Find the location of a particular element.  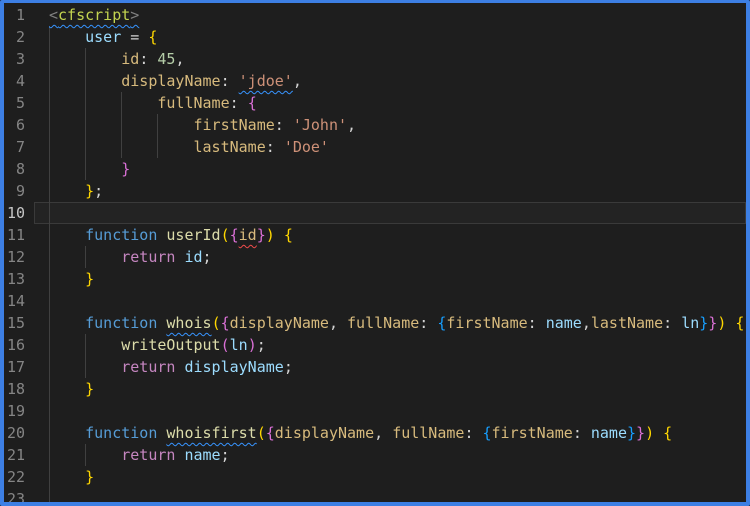

code-line-content: }; is located at coordinates (390, 191).